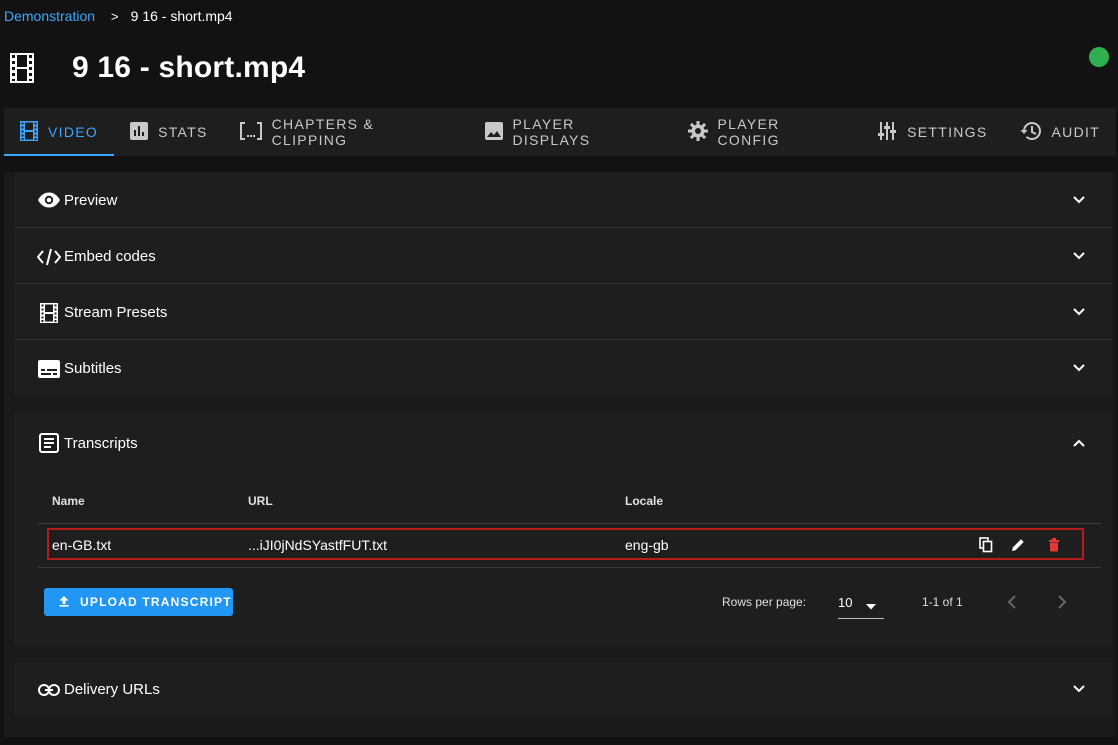  Describe the element at coordinates (861, 603) in the screenshot. I see `rows-per-page-select: 10` at that location.